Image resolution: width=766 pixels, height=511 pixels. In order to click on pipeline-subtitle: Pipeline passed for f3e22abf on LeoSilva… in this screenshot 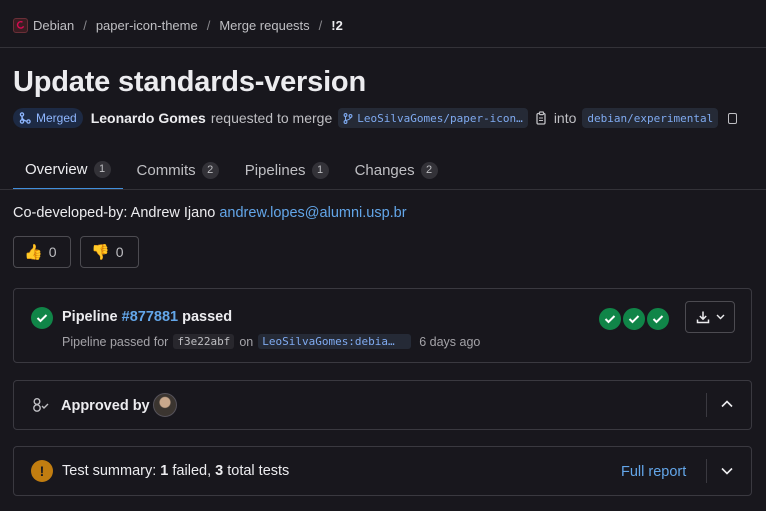, I will do `click(271, 341)`.